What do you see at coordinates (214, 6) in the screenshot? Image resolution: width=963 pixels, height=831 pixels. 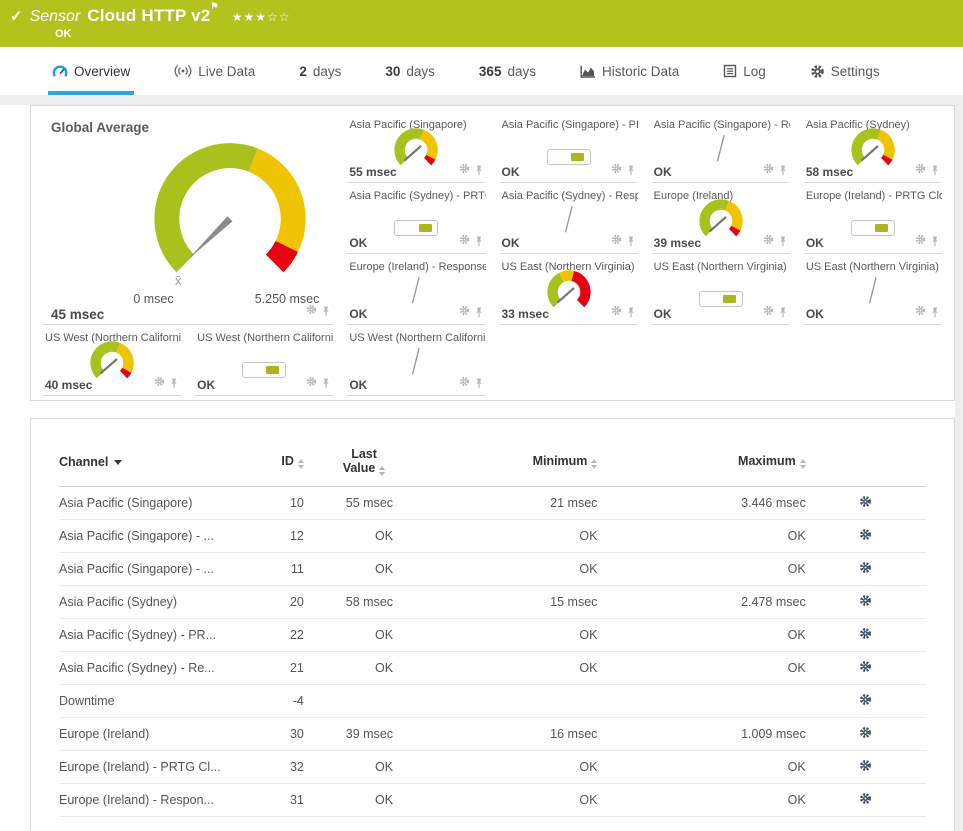 I see `flag-icon: ⚑` at bounding box center [214, 6].